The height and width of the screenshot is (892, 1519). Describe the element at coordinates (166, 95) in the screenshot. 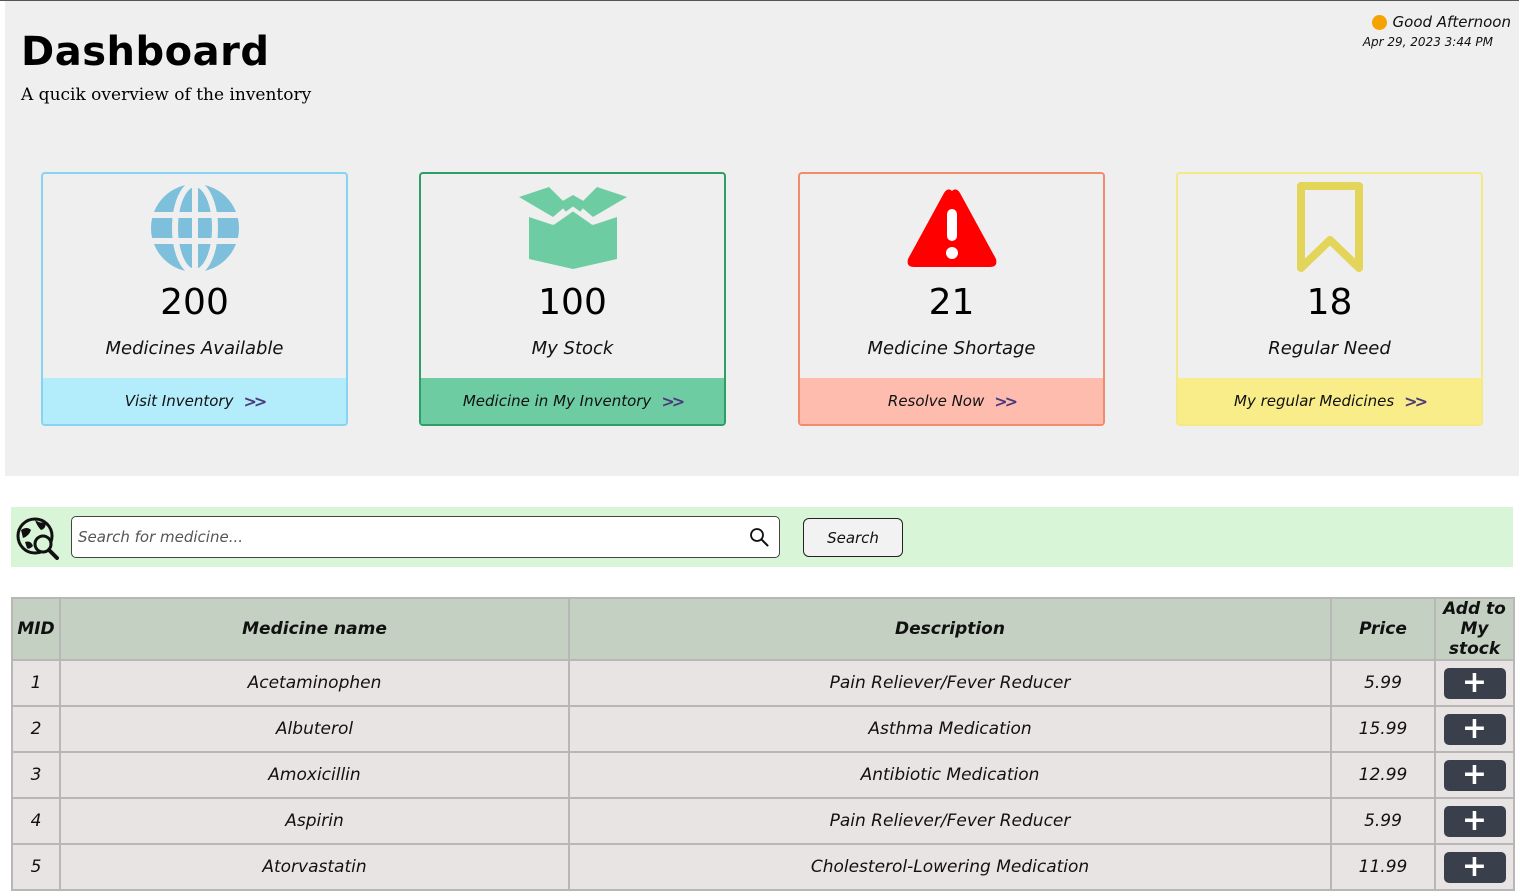

I see `page-subtitle: A qucik overview of the inventory` at that location.